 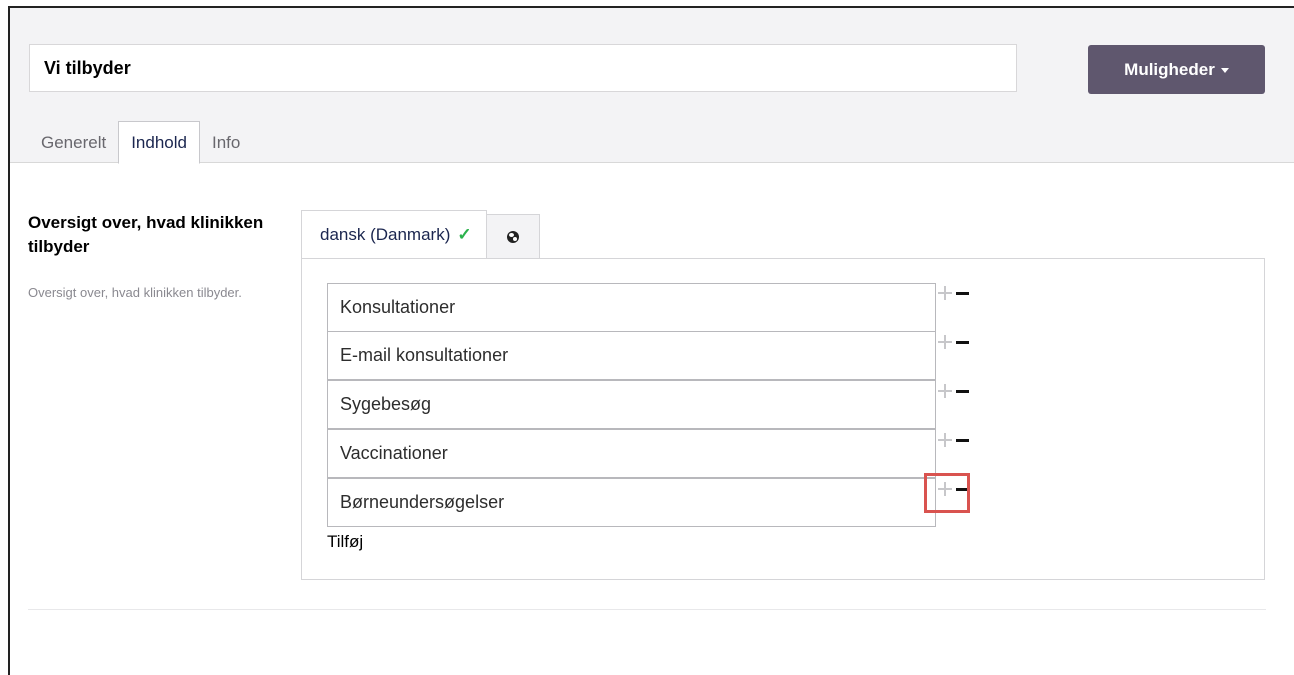 I want to click on item-input: Børneundersøgelser, so click(x=631, y=502).